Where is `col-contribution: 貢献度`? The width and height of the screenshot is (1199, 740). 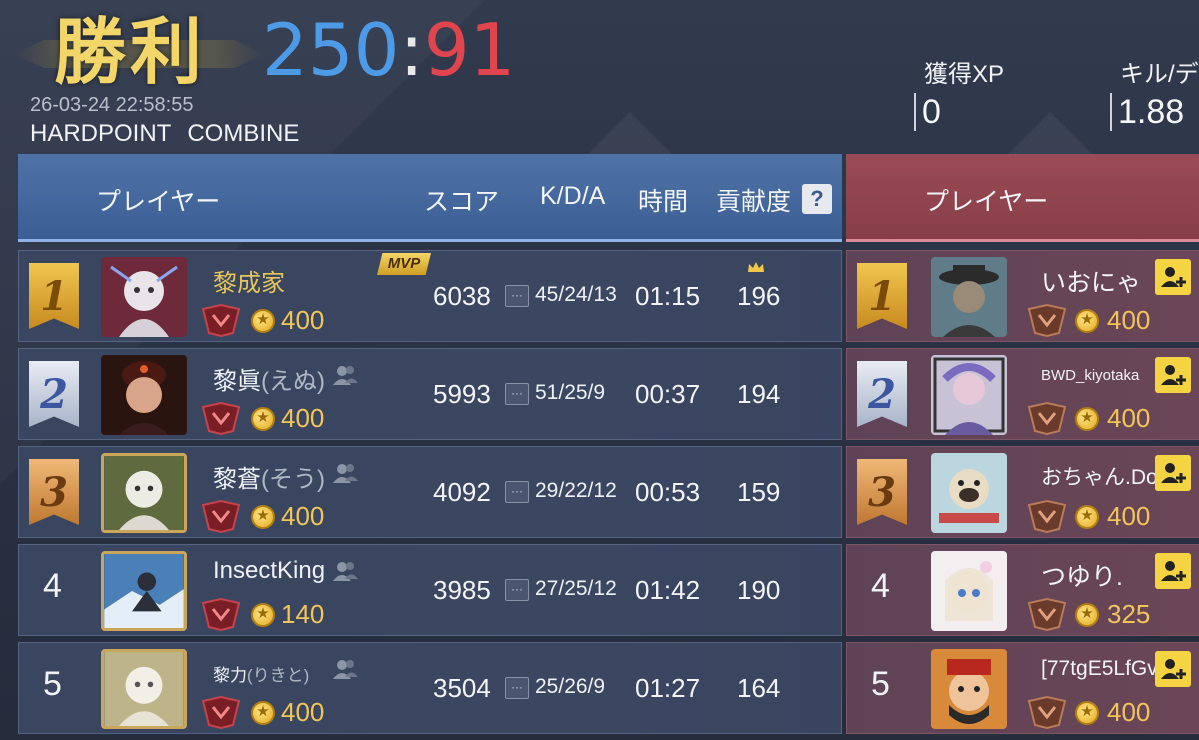
col-contribution: 貢献度 is located at coordinates (754, 202).